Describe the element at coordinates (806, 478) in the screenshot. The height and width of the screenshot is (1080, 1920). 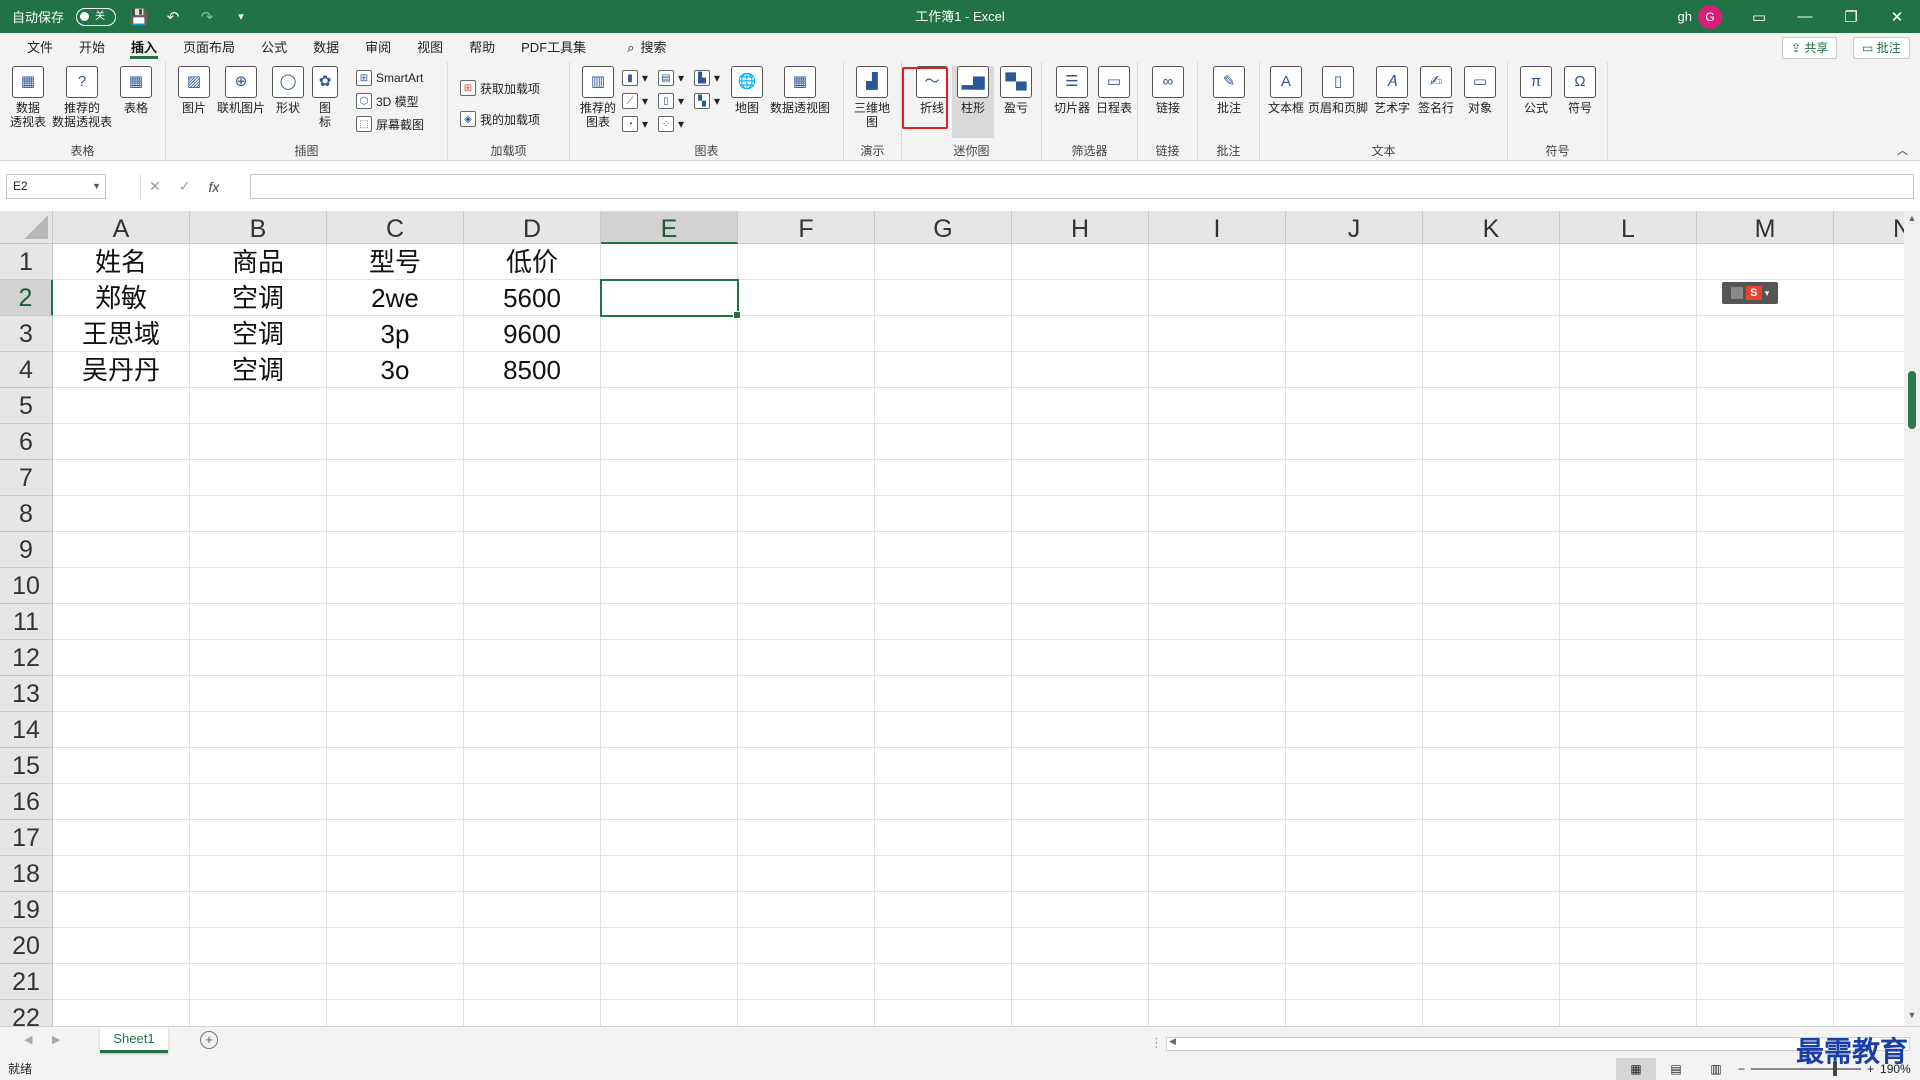
I see `cell-f7` at that location.